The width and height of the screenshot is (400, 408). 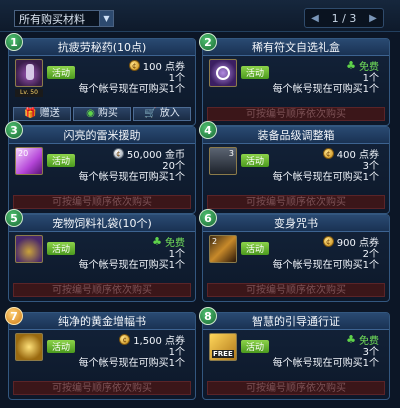 I want to click on item-title: 装备品级调整箱, so click(x=296, y=135).